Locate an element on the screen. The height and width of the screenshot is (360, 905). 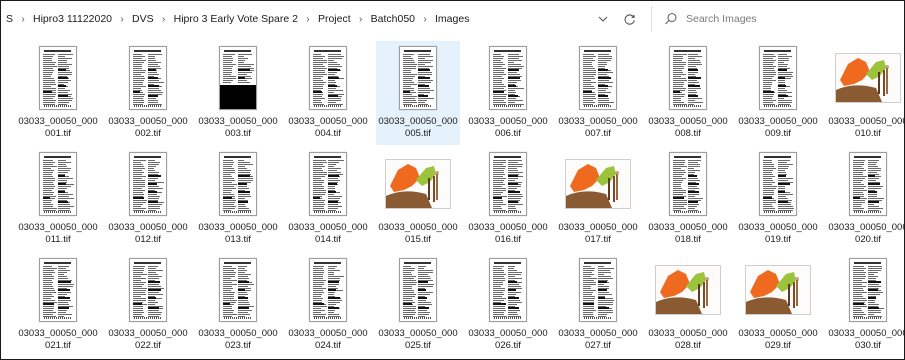
file-name: 03033_00050_000 020.tif is located at coordinates (864, 233).